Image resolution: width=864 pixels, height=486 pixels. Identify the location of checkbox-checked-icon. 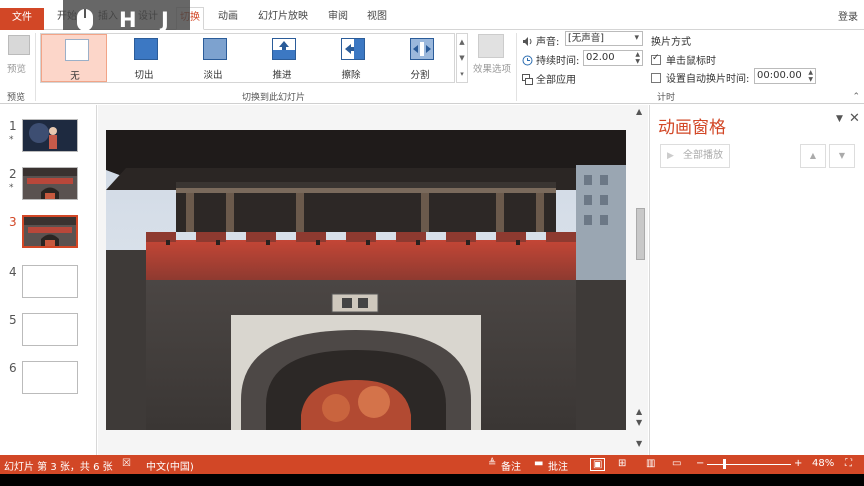
(656, 59).